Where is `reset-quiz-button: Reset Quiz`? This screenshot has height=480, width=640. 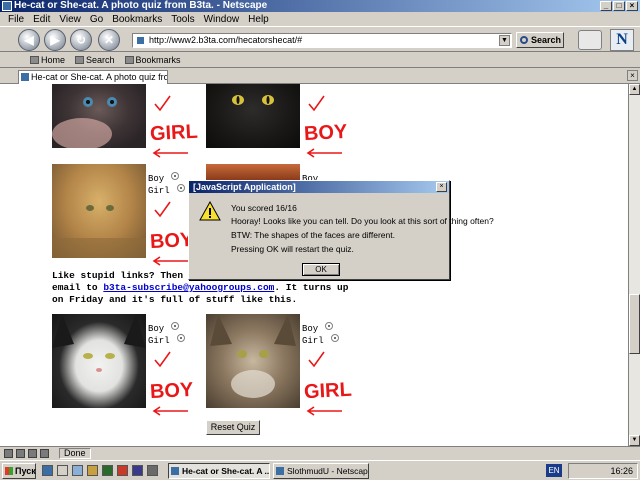
reset-quiz-button: Reset Quiz is located at coordinates (233, 427).